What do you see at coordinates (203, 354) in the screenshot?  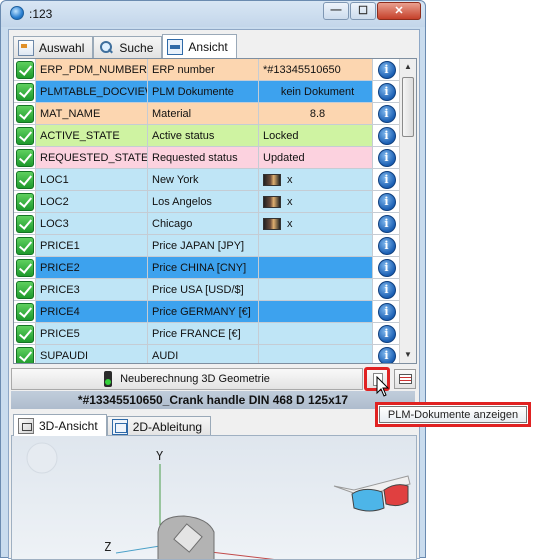 I see `attribute-description: AUDI` at bounding box center [203, 354].